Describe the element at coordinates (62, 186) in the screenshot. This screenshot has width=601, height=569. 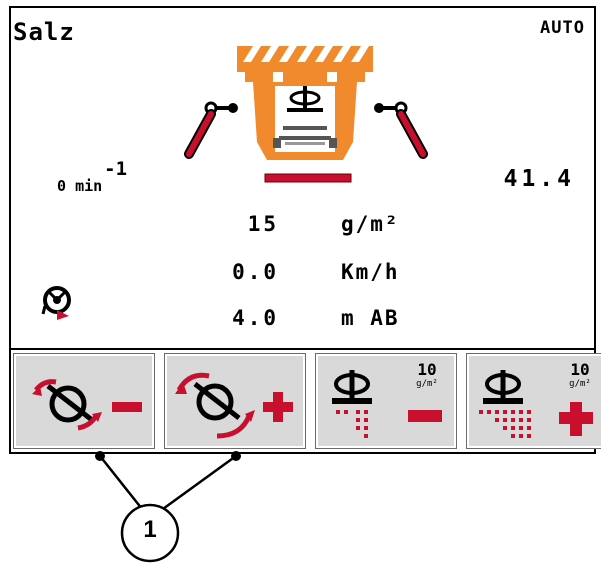
I see `disc-speed-value: 0` at that location.